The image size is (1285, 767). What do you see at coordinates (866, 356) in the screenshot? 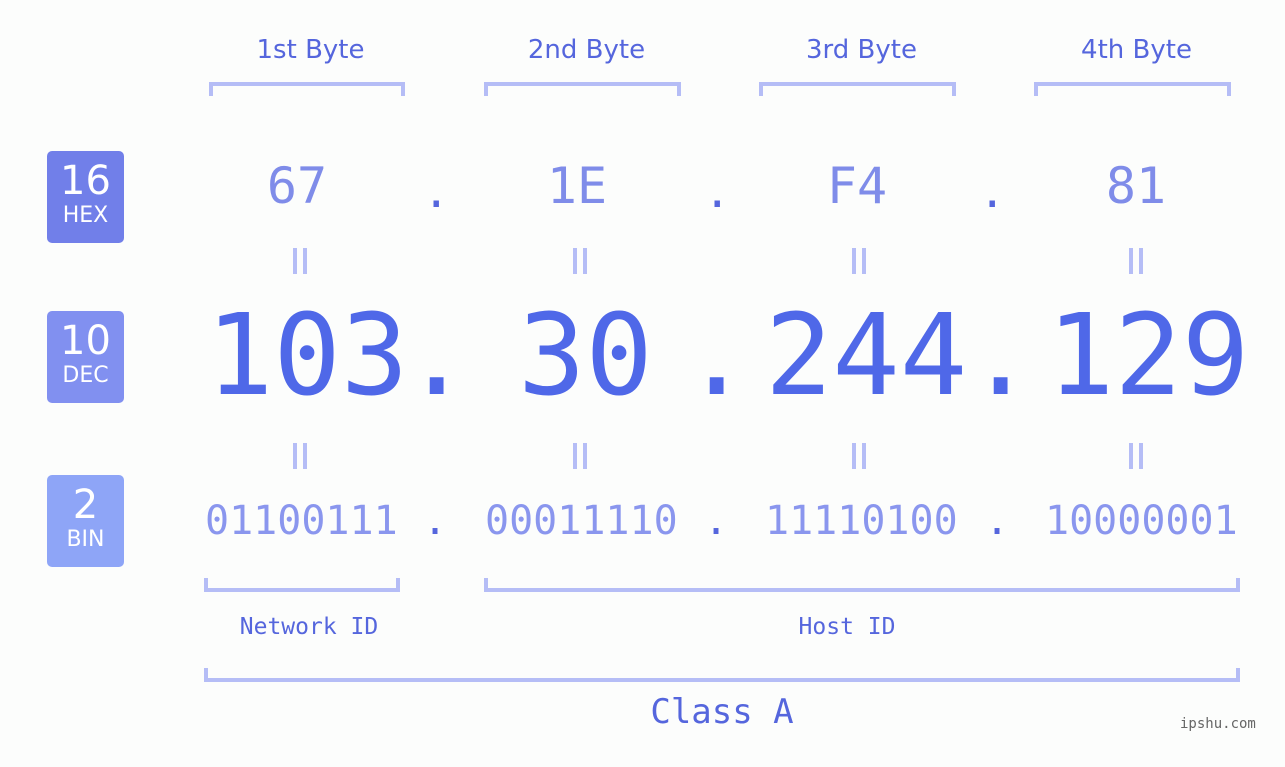
I see `dec-byte-3: 244` at bounding box center [866, 356].